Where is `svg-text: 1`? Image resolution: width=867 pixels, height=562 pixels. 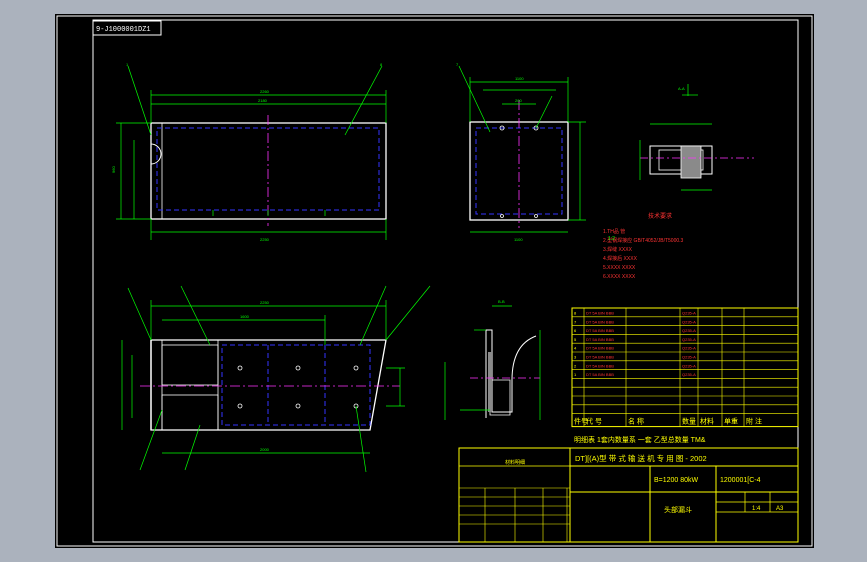
svg-text: 1 is located at coordinates (127, 64).